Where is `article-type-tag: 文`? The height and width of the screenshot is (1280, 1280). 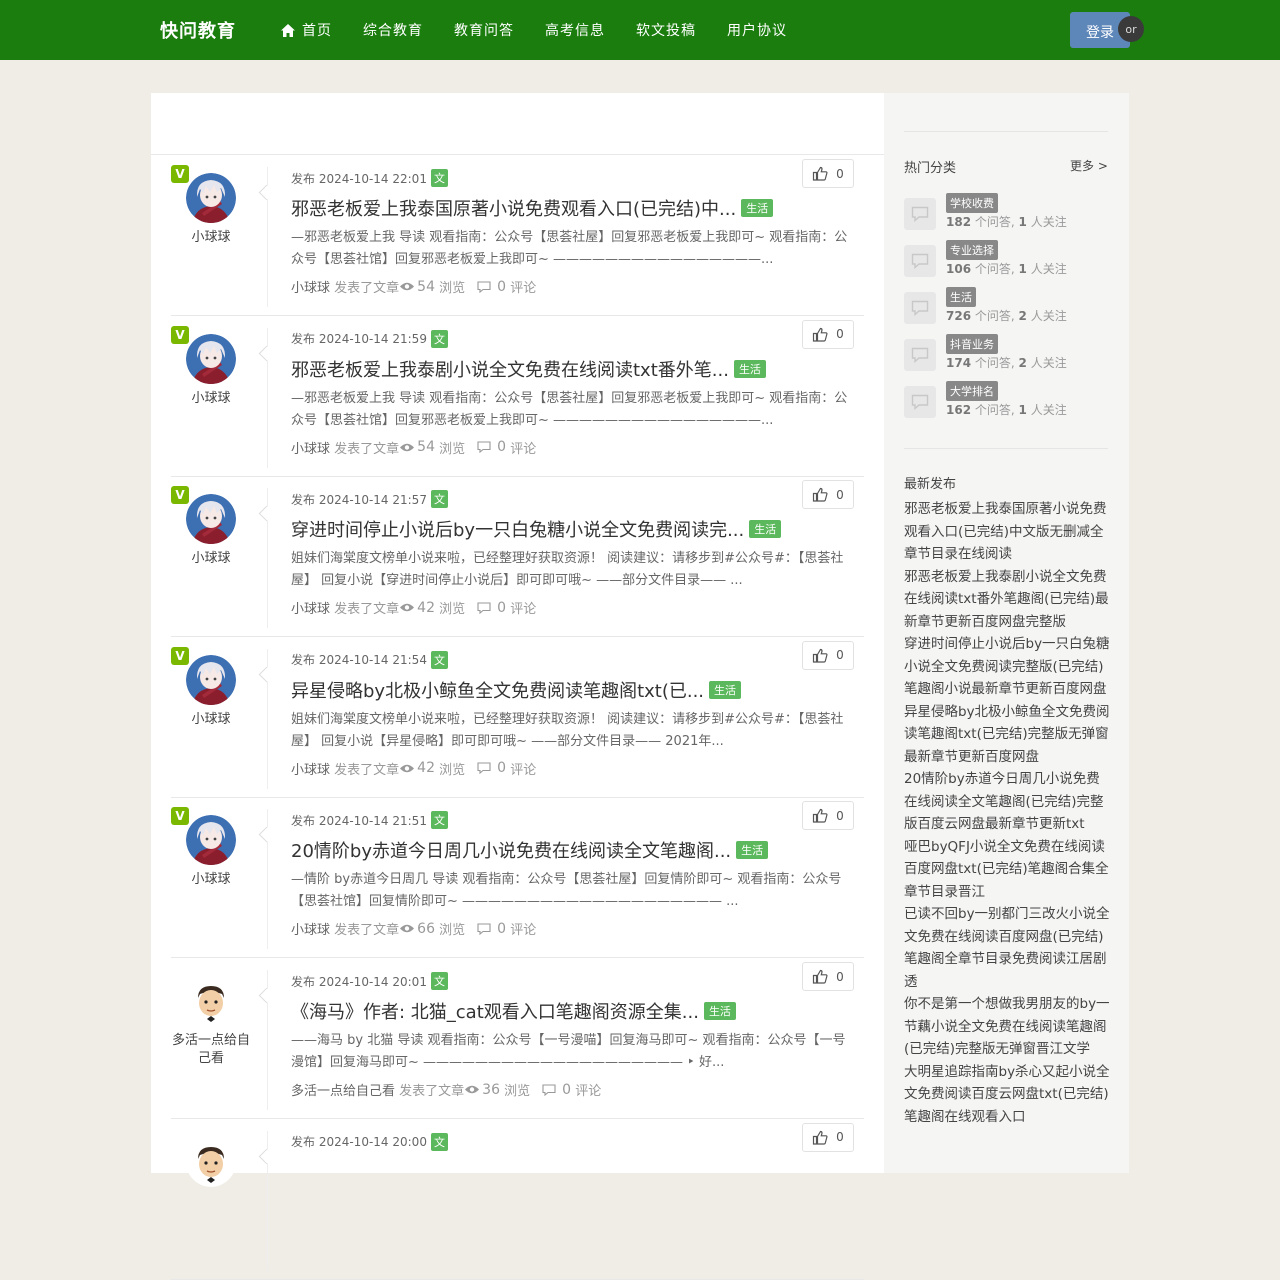
article-type-tag: 文 is located at coordinates (439, 820).